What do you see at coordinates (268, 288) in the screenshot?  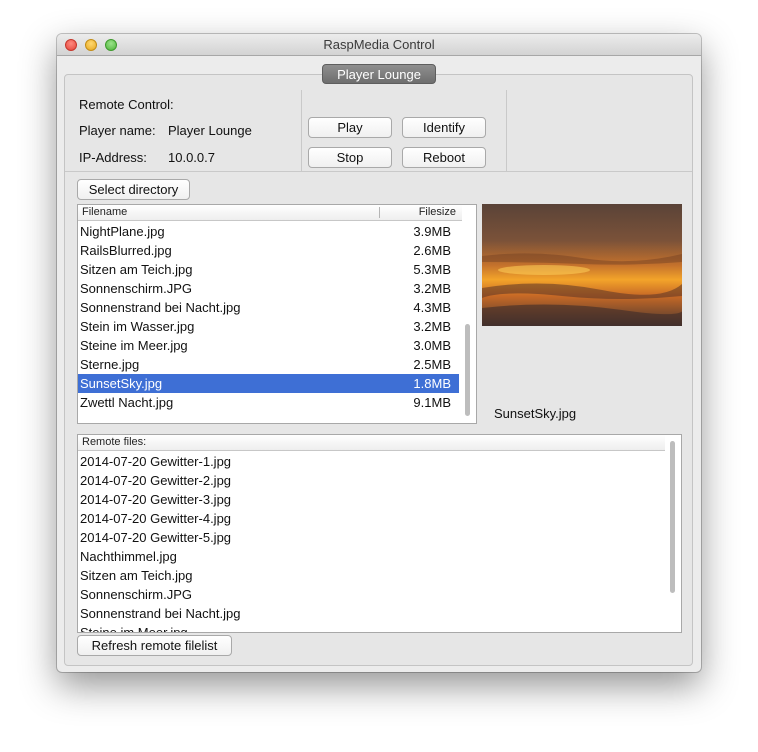 I see `table-row: Sonnenschirm.JPG 3.2MB` at bounding box center [268, 288].